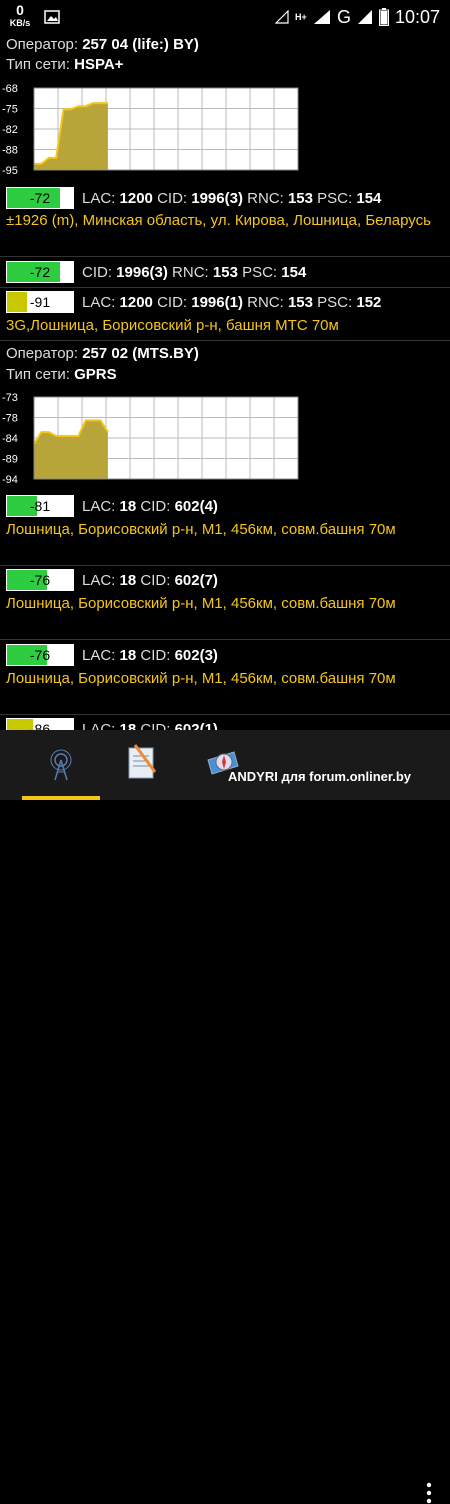 The height and width of the screenshot is (1504, 450). Describe the element at coordinates (61, 762) in the screenshot. I see `tower-icon` at that location.